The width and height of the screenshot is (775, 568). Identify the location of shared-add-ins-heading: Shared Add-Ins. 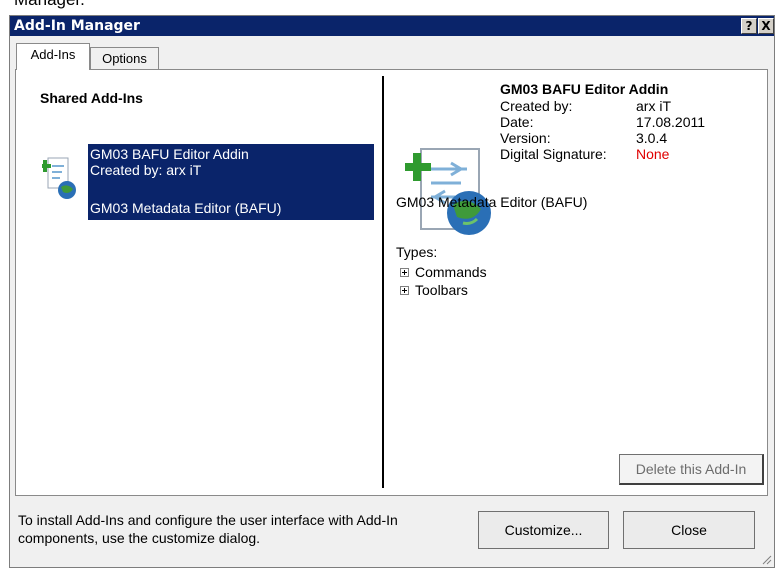
(91, 98).